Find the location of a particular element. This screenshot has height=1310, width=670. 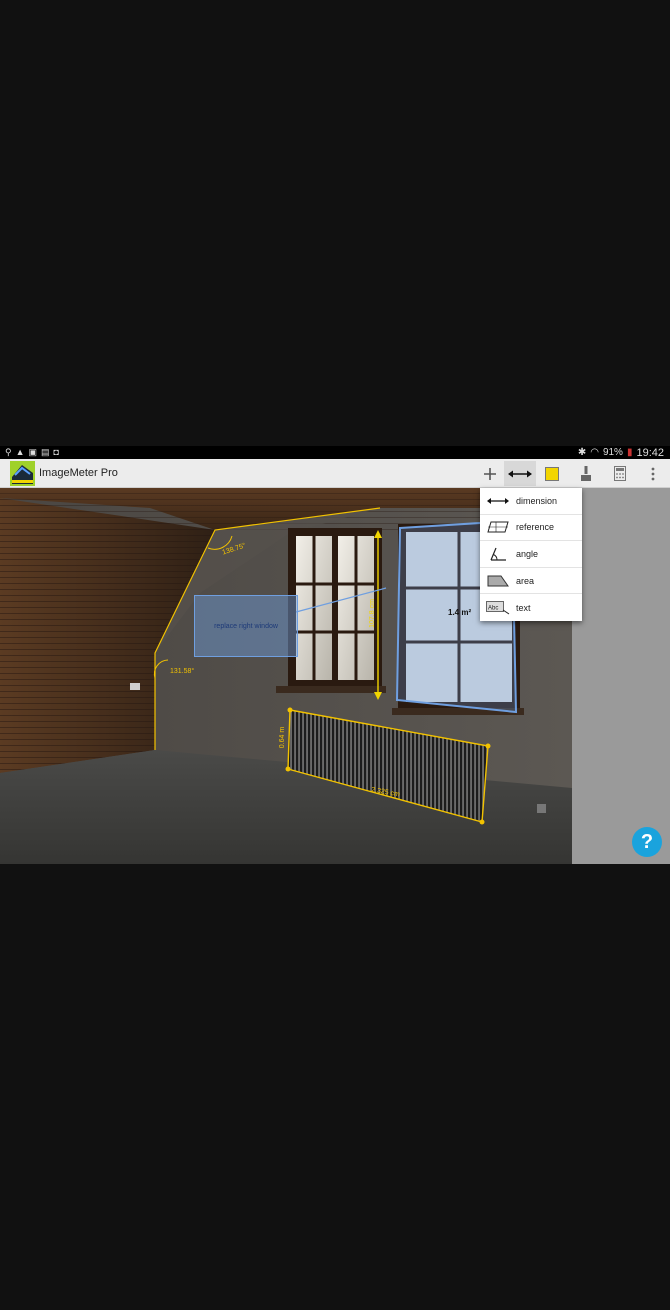

menu-item-angle: angle is located at coordinates (531, 554).